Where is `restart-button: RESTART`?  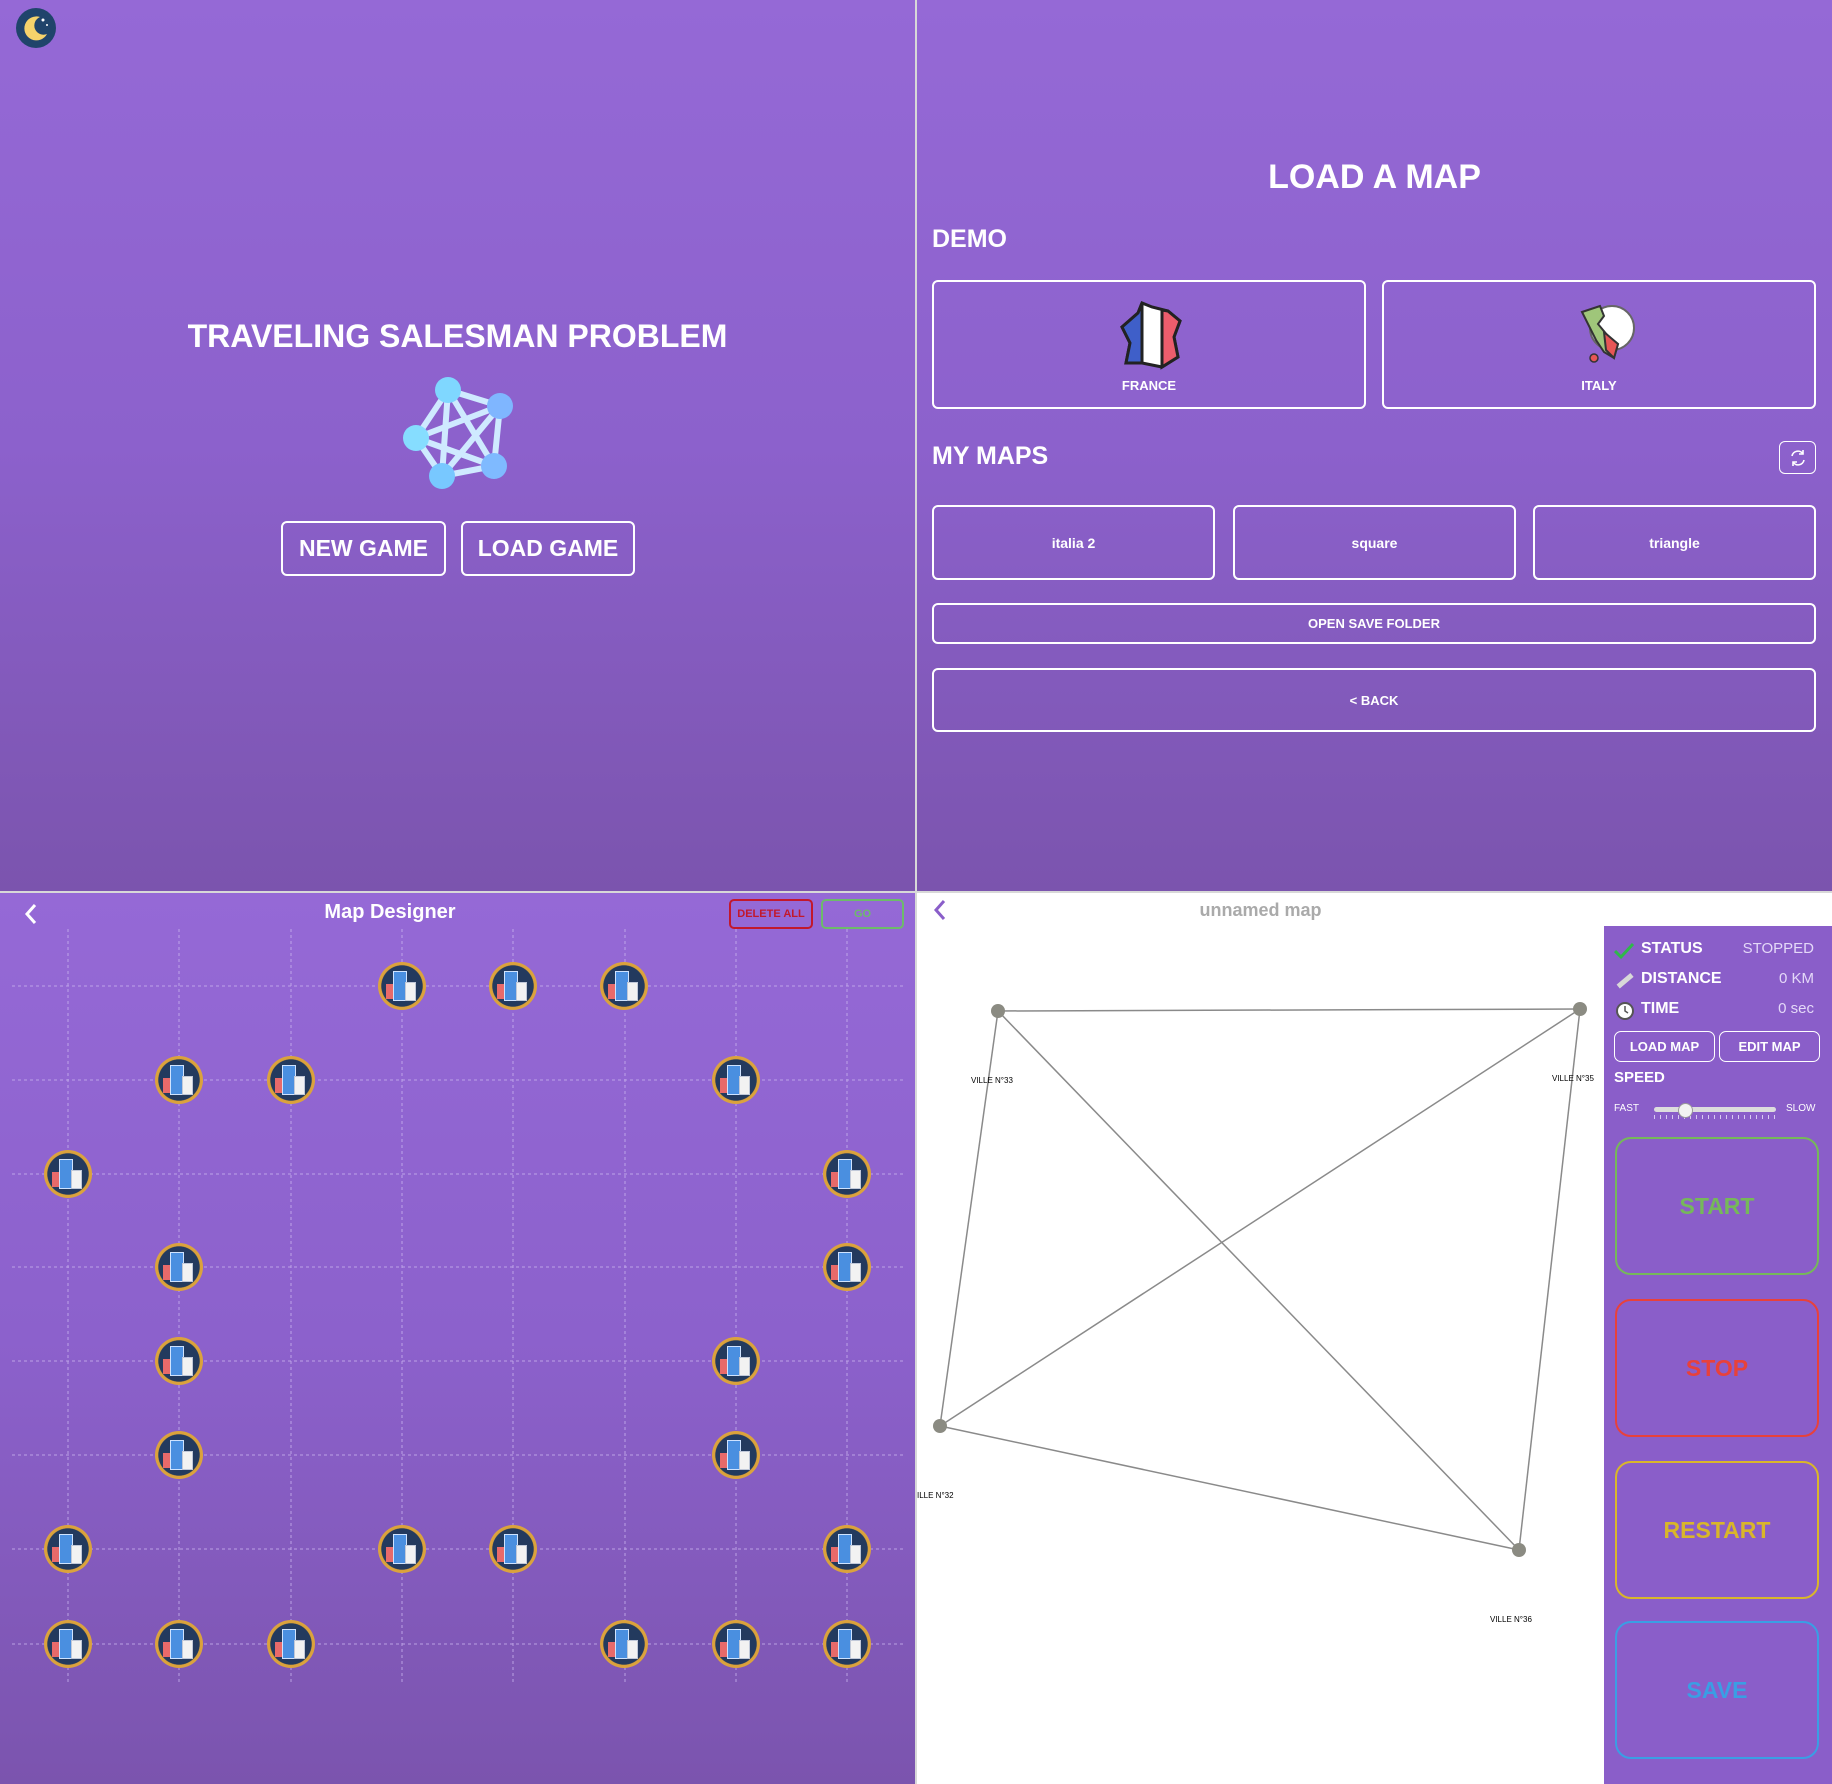
restart-button: RESTART is located at coordinates (1717, 1530).